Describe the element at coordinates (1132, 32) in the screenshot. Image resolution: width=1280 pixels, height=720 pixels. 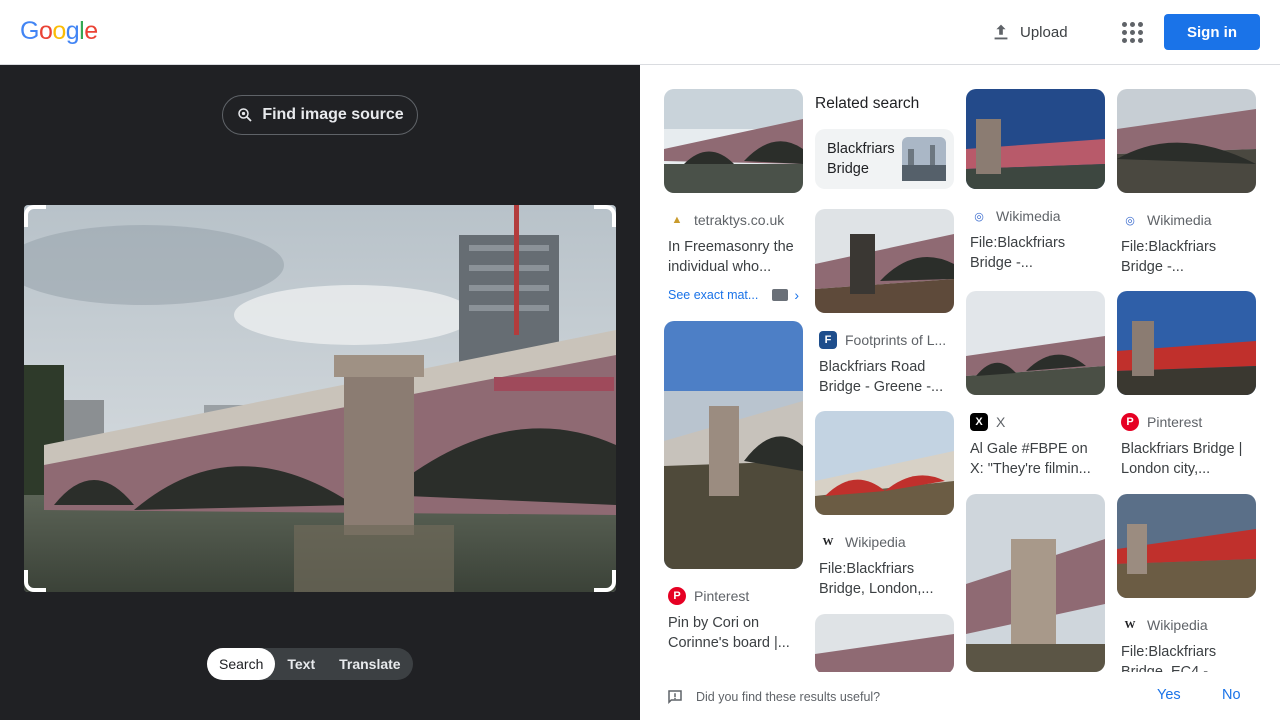
I see `apps-grid-icon` at that location.